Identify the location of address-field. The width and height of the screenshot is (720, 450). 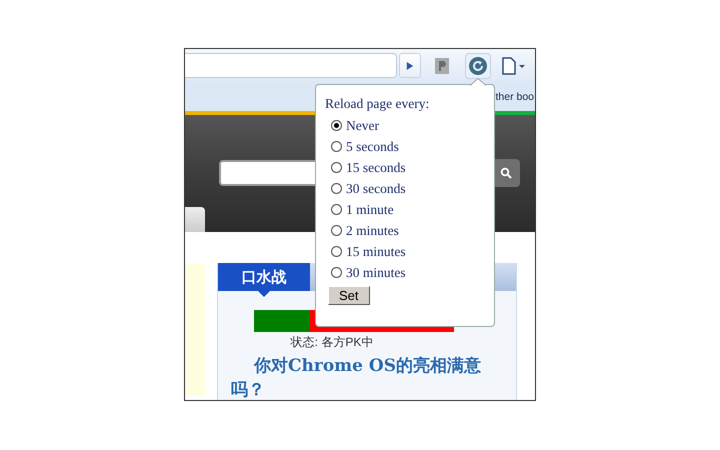
(291, 65).